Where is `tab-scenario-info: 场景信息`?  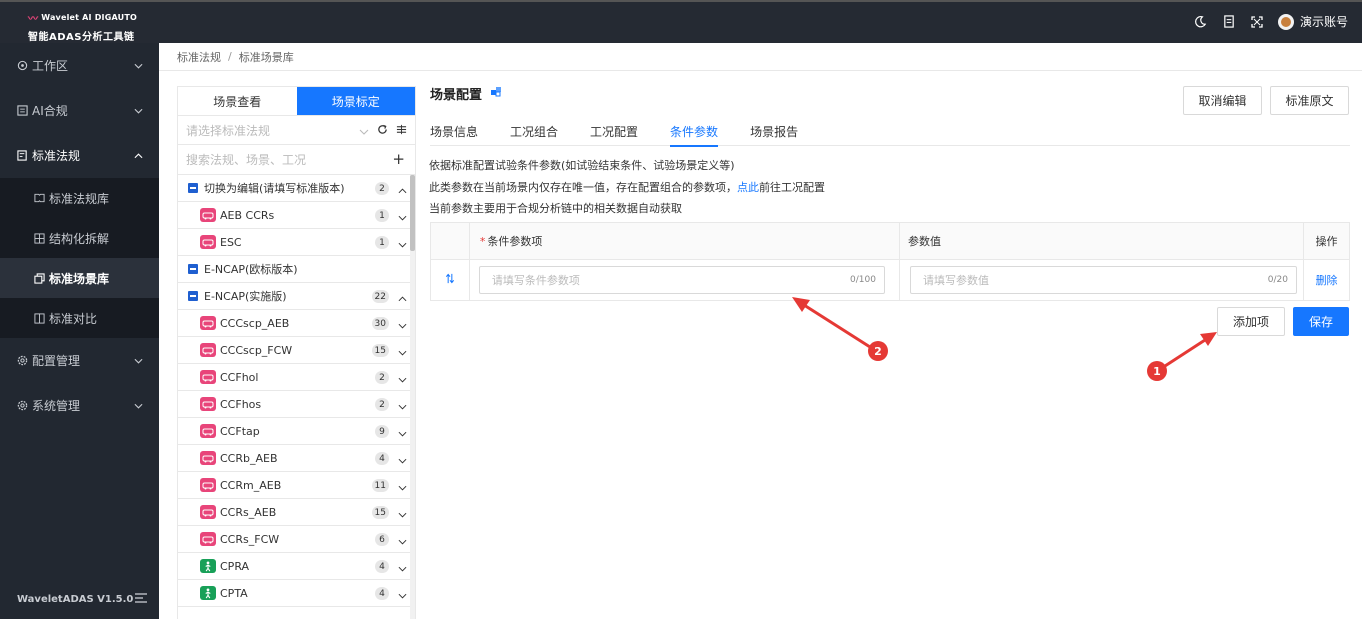 tab-scenario-info: 场景信息 is located at coordinates (454, 131).